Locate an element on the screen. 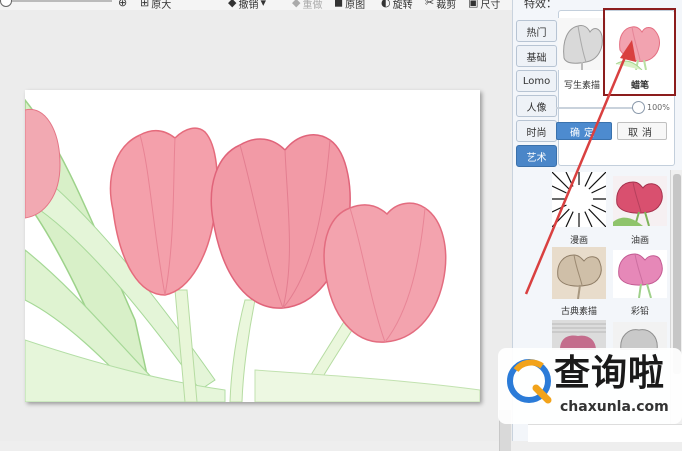 Image resolution: width=682 pixels, height=451 pixels. watermark-url: chaxunla.com is located at coordinates (614, 407).